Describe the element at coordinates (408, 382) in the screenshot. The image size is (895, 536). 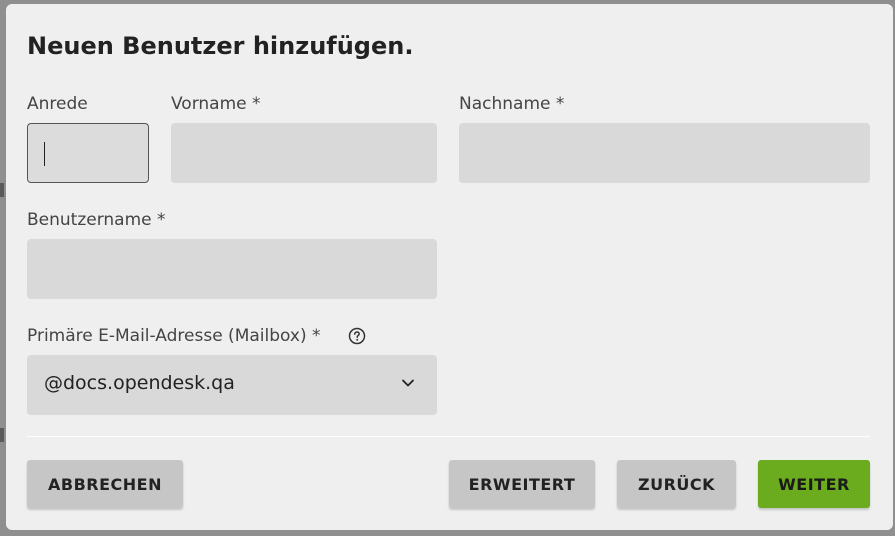
I see `chevron-down-icon` at that location.